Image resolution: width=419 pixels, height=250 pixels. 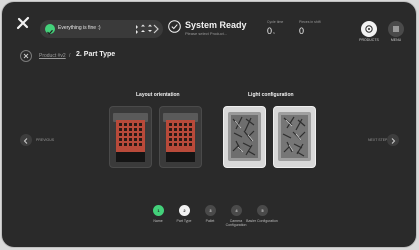 I want to click on cycle-time-number: 0, so click(x=270, y=31).